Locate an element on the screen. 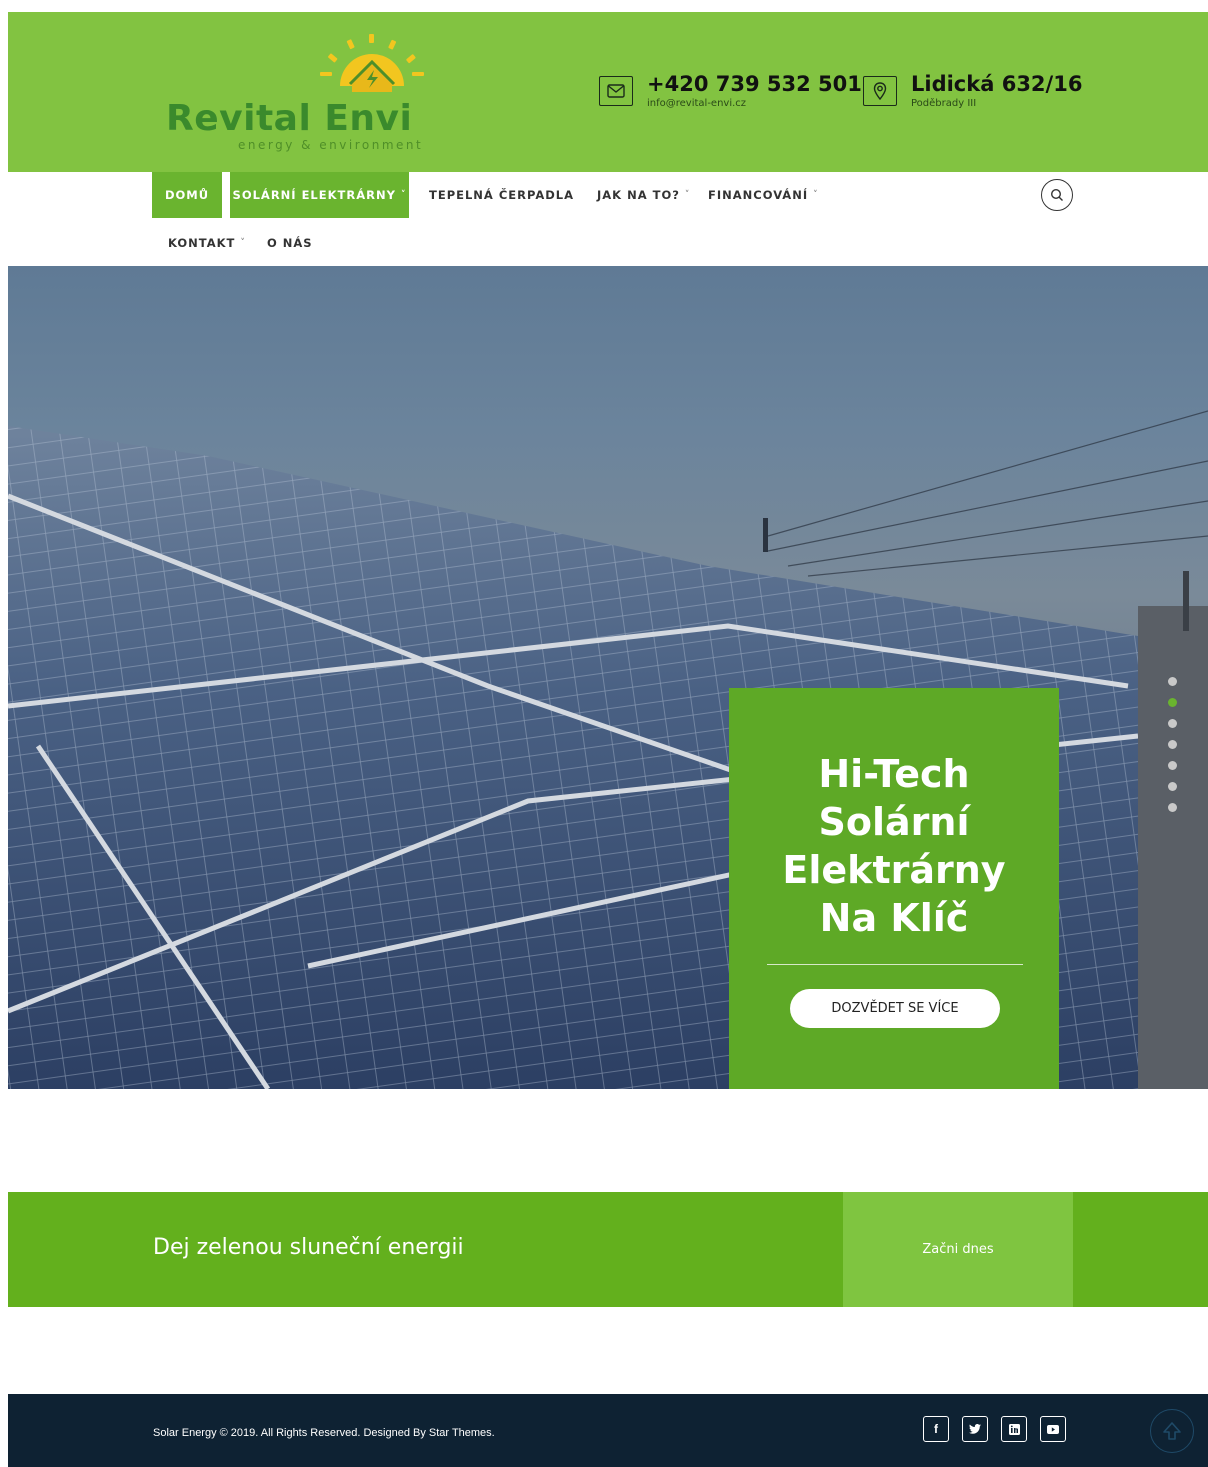 Image resolution: width=1208 pixels, height=1467 pixels. arrow-up-icon is located at coordinates (1172, 1431).